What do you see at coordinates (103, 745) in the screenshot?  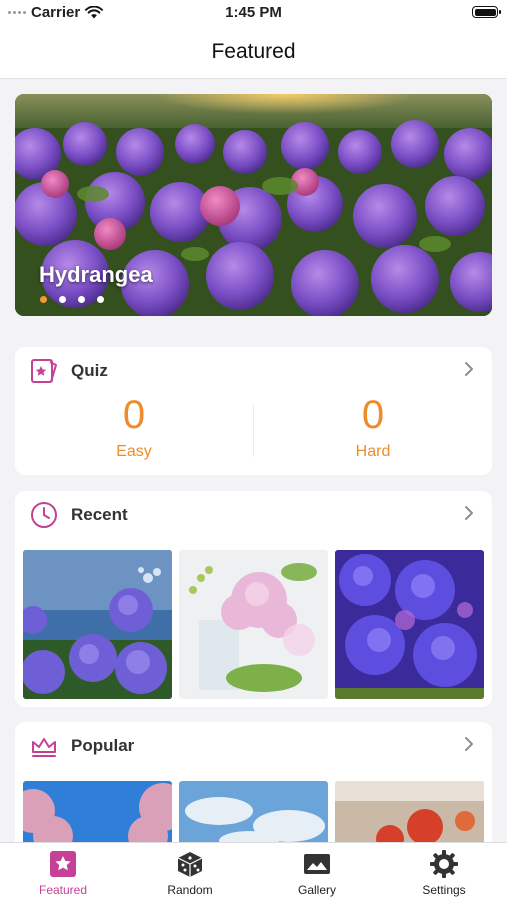 I see `popular-title: Popular` at bounding box center [103, 745].